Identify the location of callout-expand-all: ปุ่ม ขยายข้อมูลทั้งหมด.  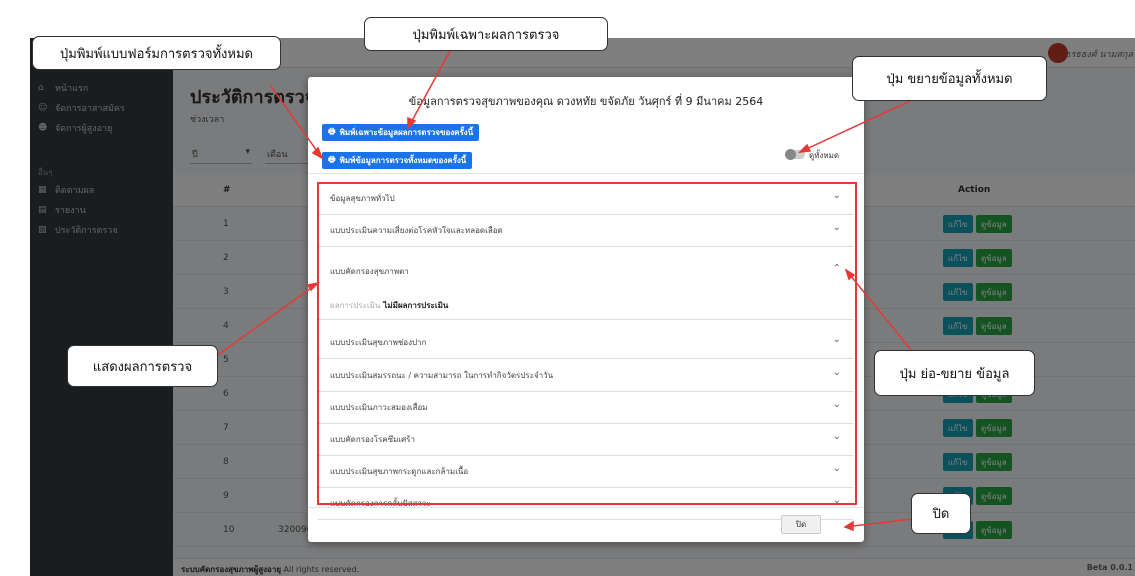
(949, 78).